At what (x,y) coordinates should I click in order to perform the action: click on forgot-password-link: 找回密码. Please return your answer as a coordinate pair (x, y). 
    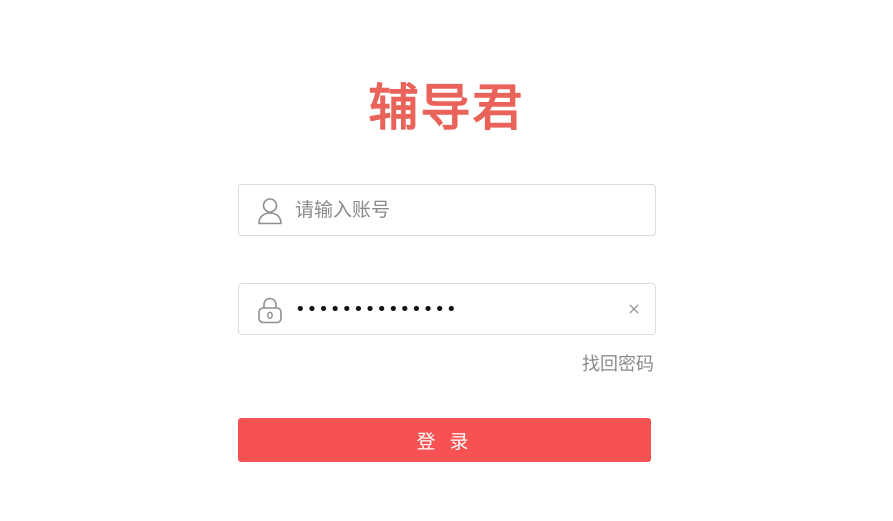
    Looking at the image, I should click on (618, 365).